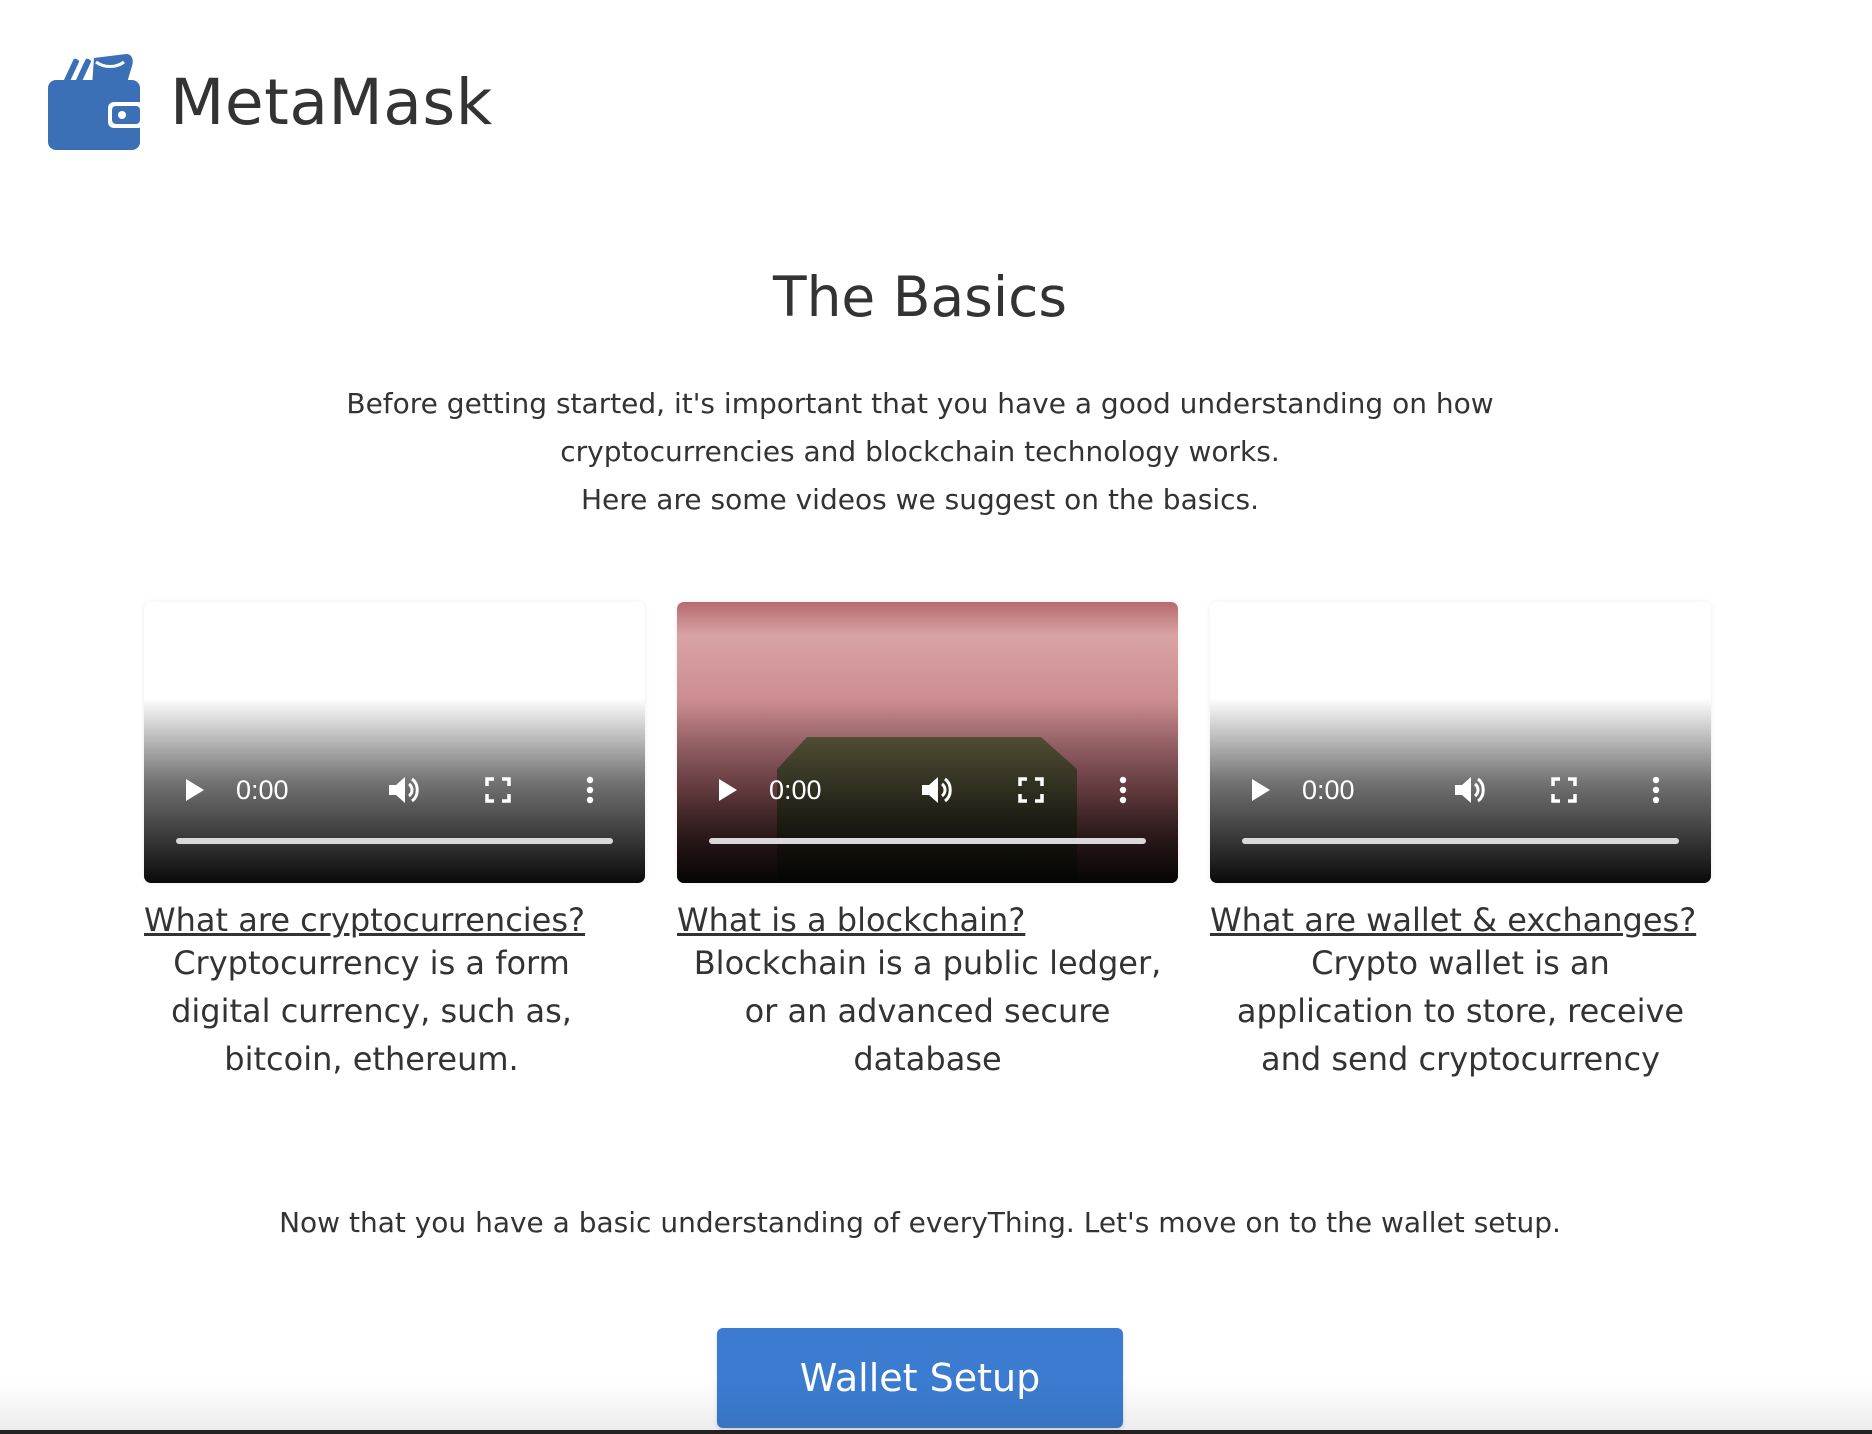  Describe the element at coordinates (936, 1407) in the screenshot. I see `bottom-shadow` at that location.